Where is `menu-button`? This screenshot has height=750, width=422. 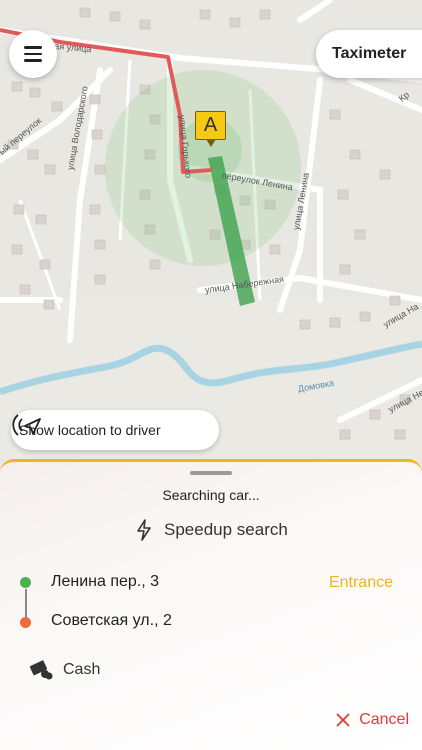 menu-button is located at coordinates (33, 54).